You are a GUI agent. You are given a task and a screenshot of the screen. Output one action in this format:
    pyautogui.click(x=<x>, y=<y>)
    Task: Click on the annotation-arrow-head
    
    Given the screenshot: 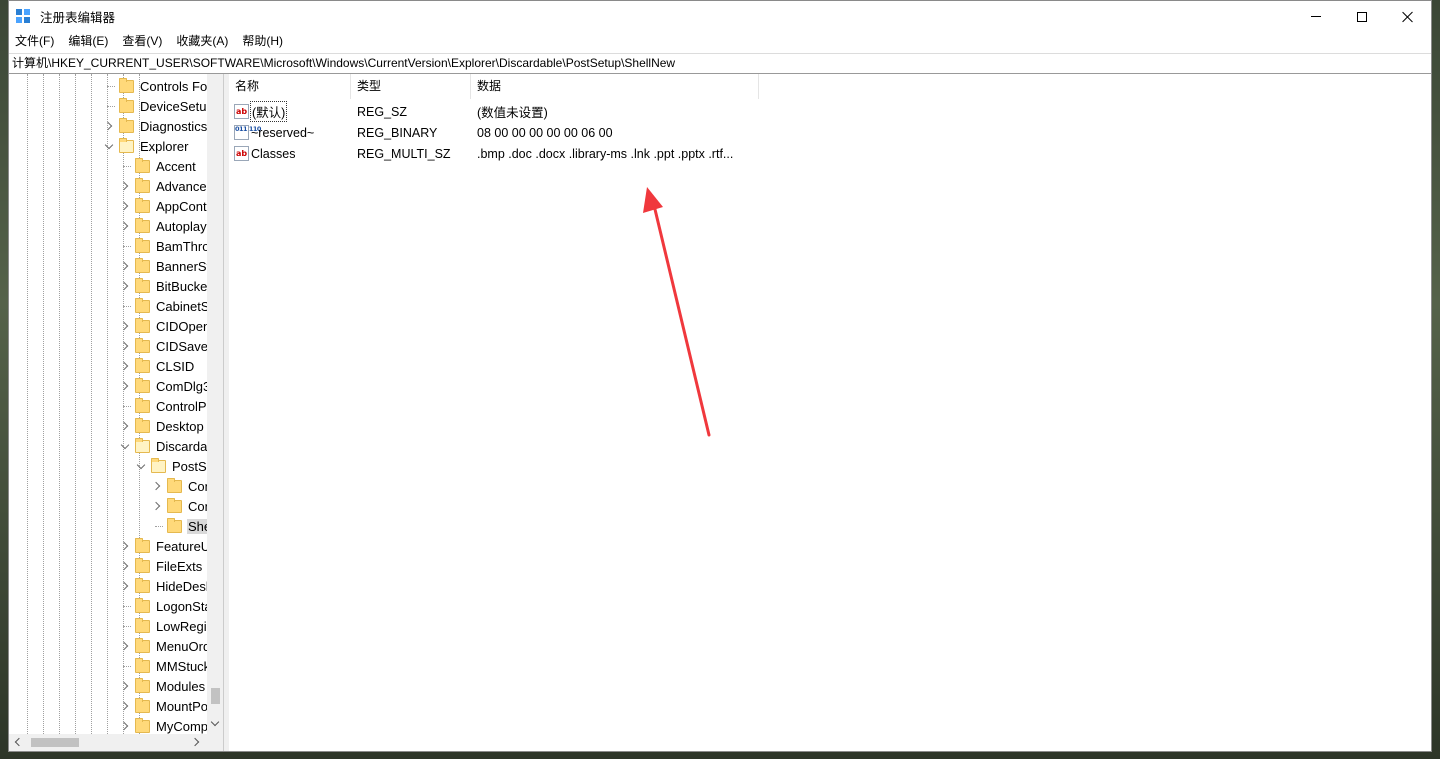 What is the action you would take?
    pyautogui.click(x=653, y=200)
    